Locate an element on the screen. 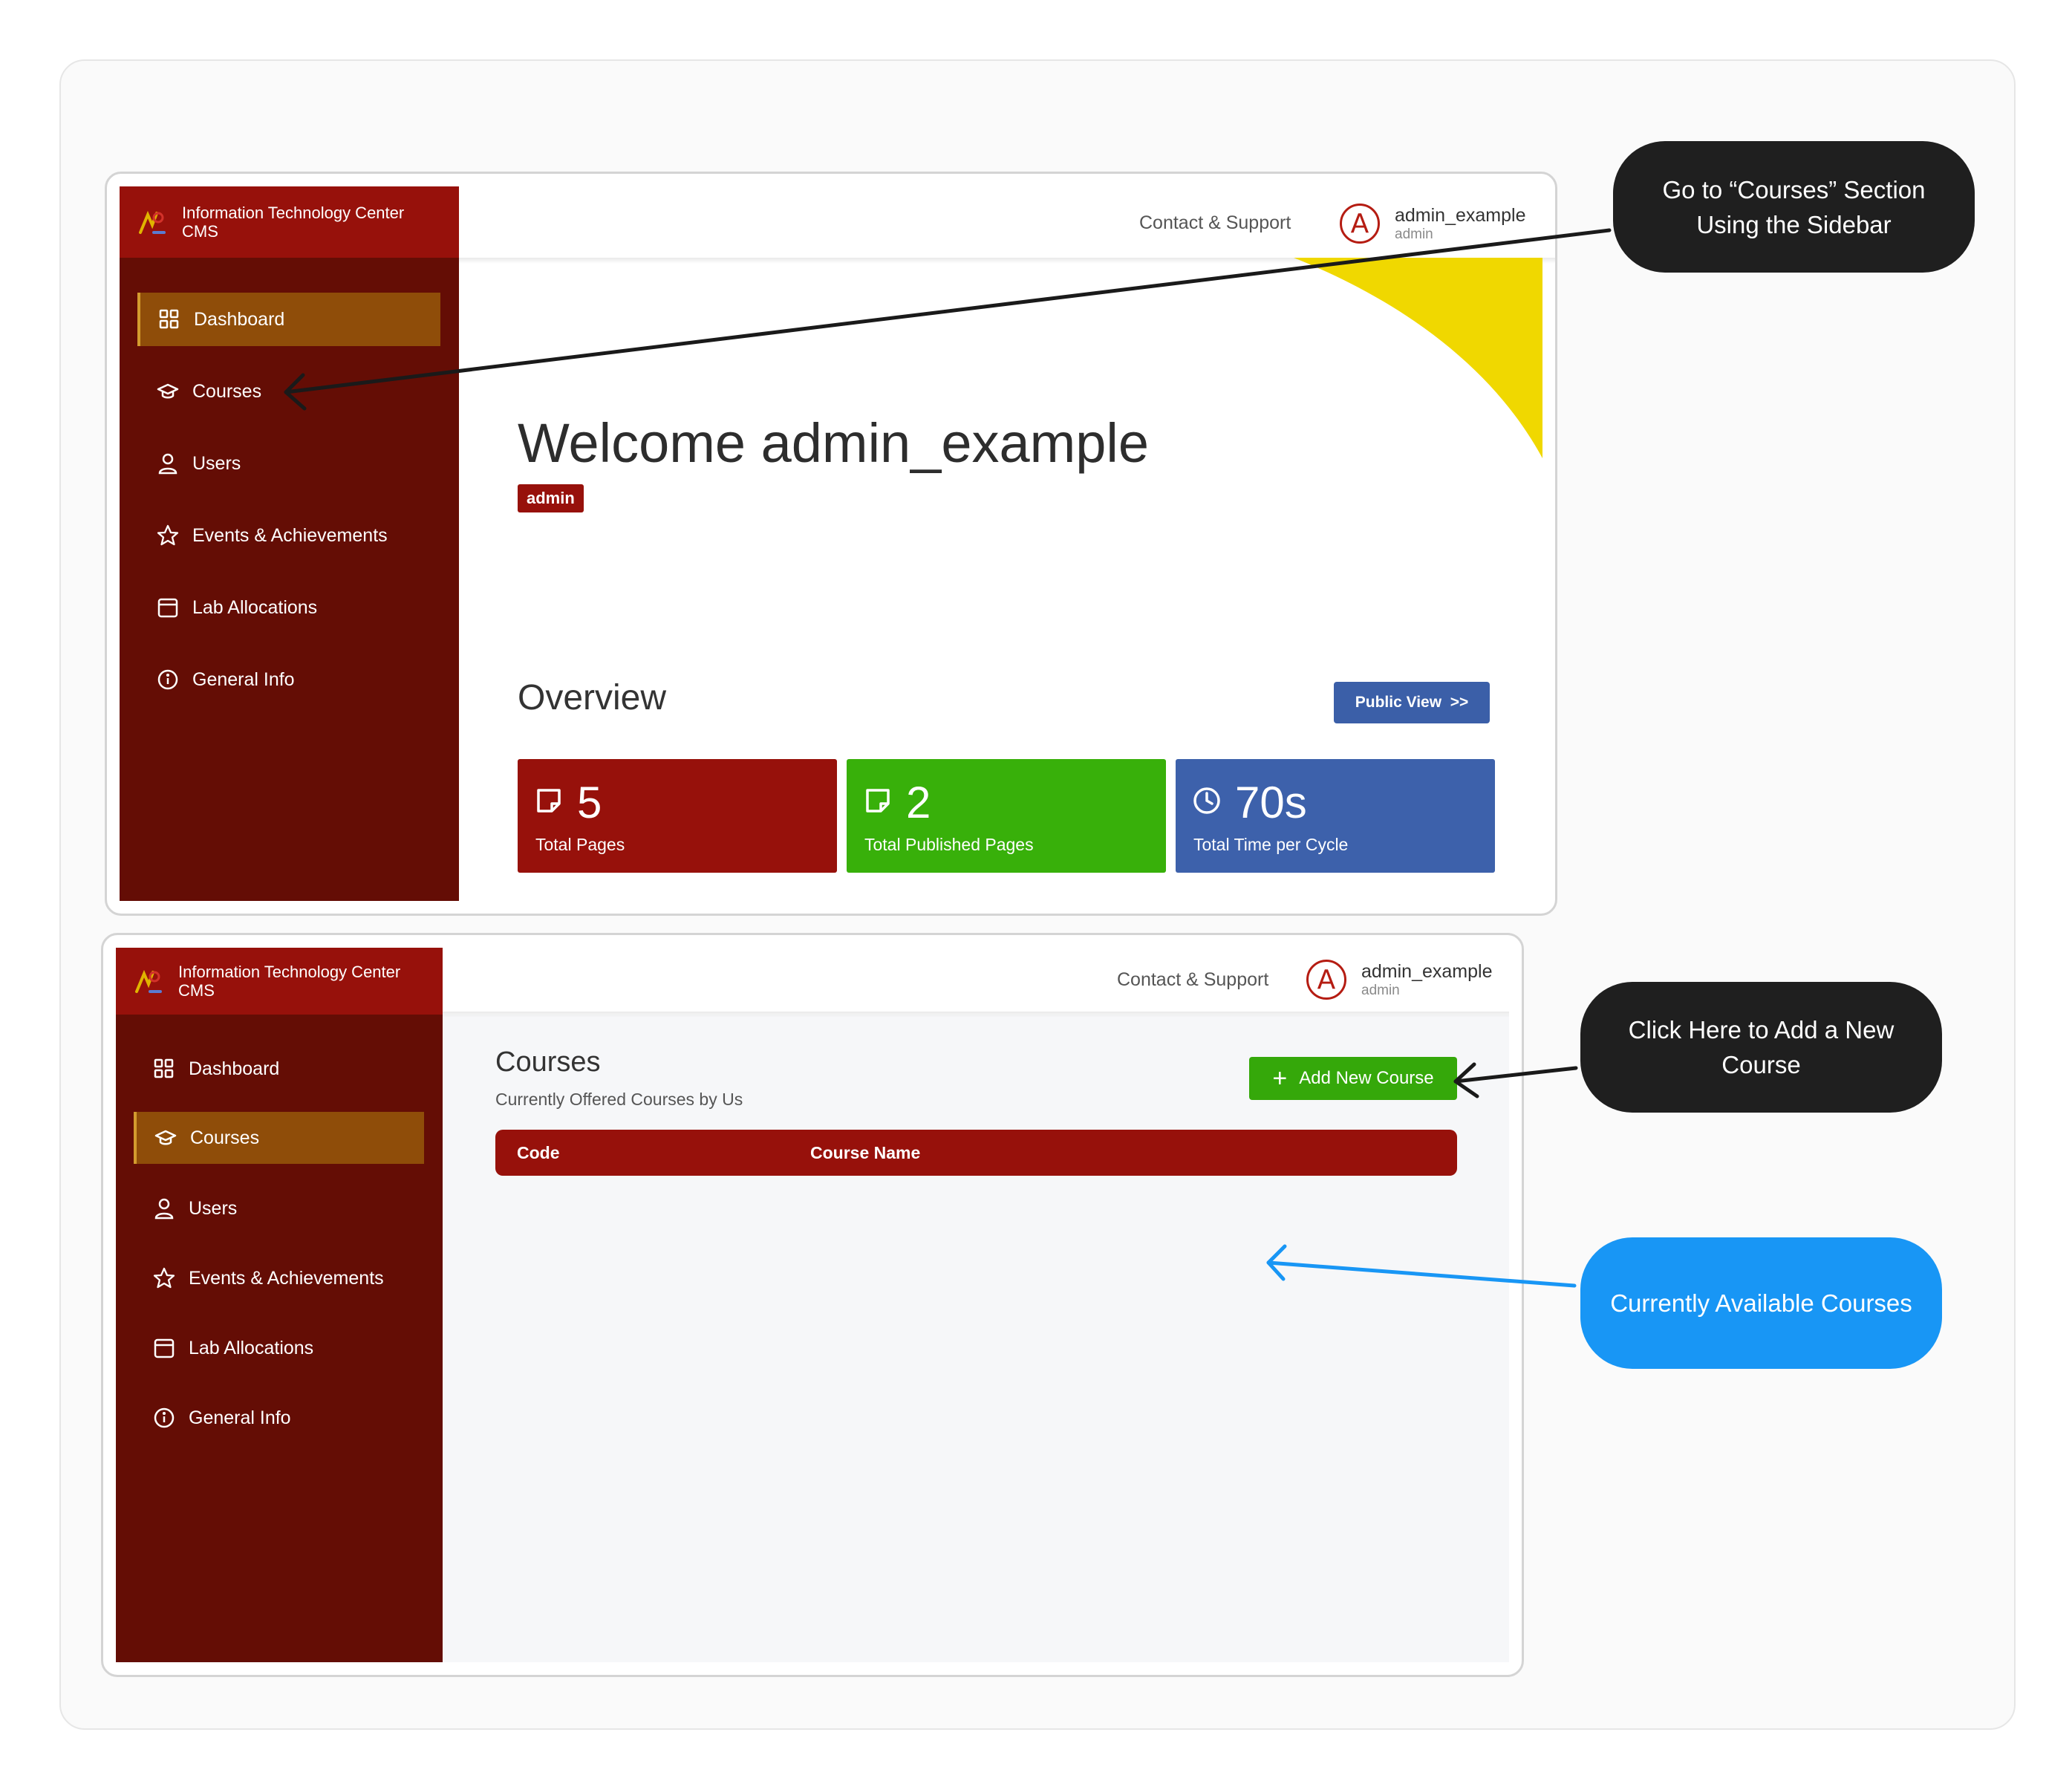  arrow-to-add-button is located at coordinates (1515, 1075).